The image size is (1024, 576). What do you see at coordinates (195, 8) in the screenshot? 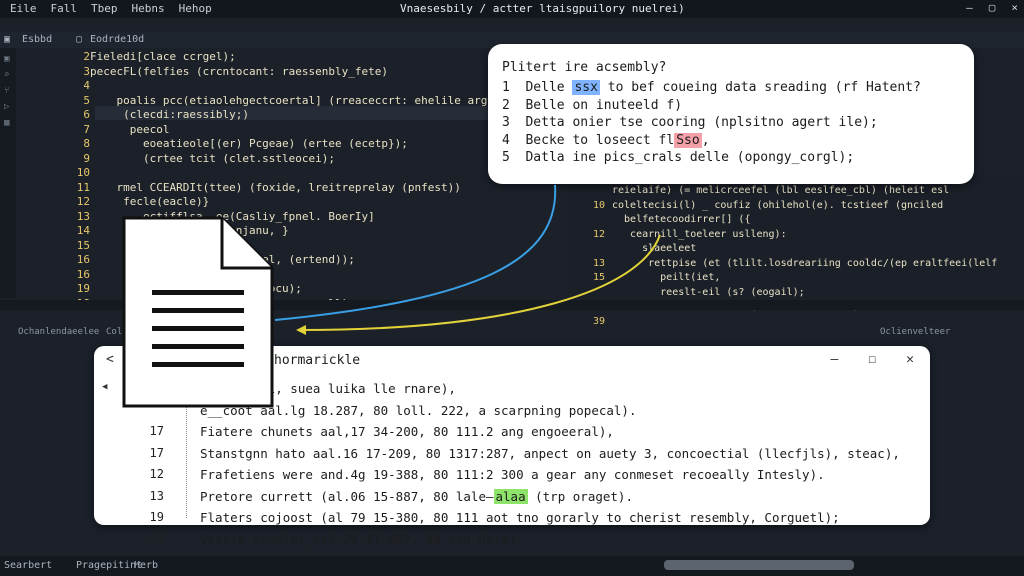
I see `menu-hehop: Hehop` at bounding box center [195, 8].